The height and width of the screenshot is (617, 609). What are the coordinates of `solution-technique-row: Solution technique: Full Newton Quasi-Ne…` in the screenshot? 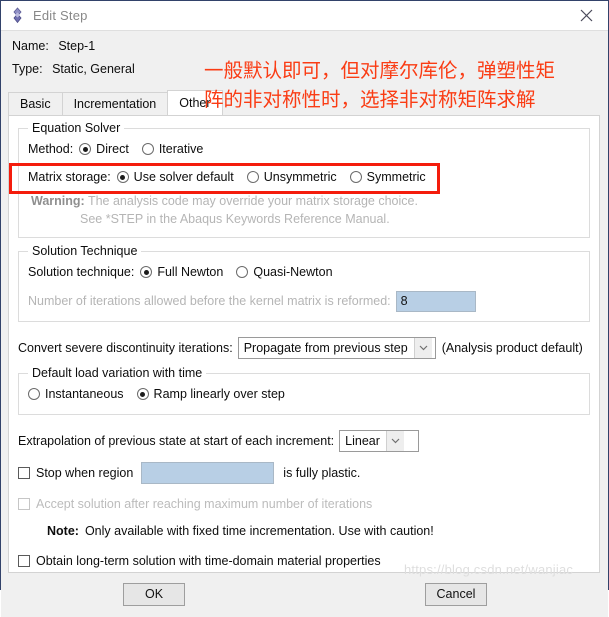 It's located at (304, 272).